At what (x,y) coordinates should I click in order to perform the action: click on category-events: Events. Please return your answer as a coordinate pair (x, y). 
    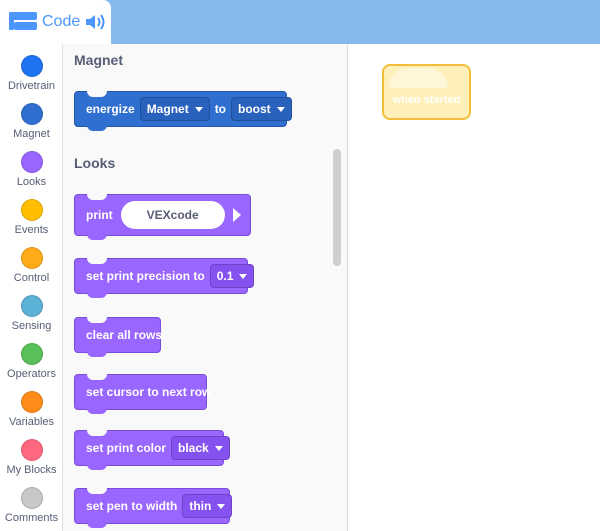
    Looking at the image, I should click on (31, 214).